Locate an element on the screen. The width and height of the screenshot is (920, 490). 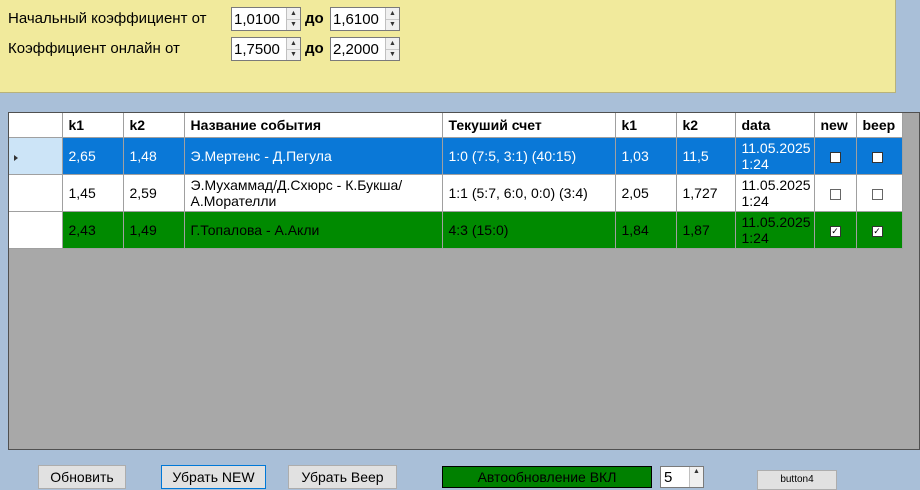
cell-k1: 1,45 is located at coordinates (93, 193).